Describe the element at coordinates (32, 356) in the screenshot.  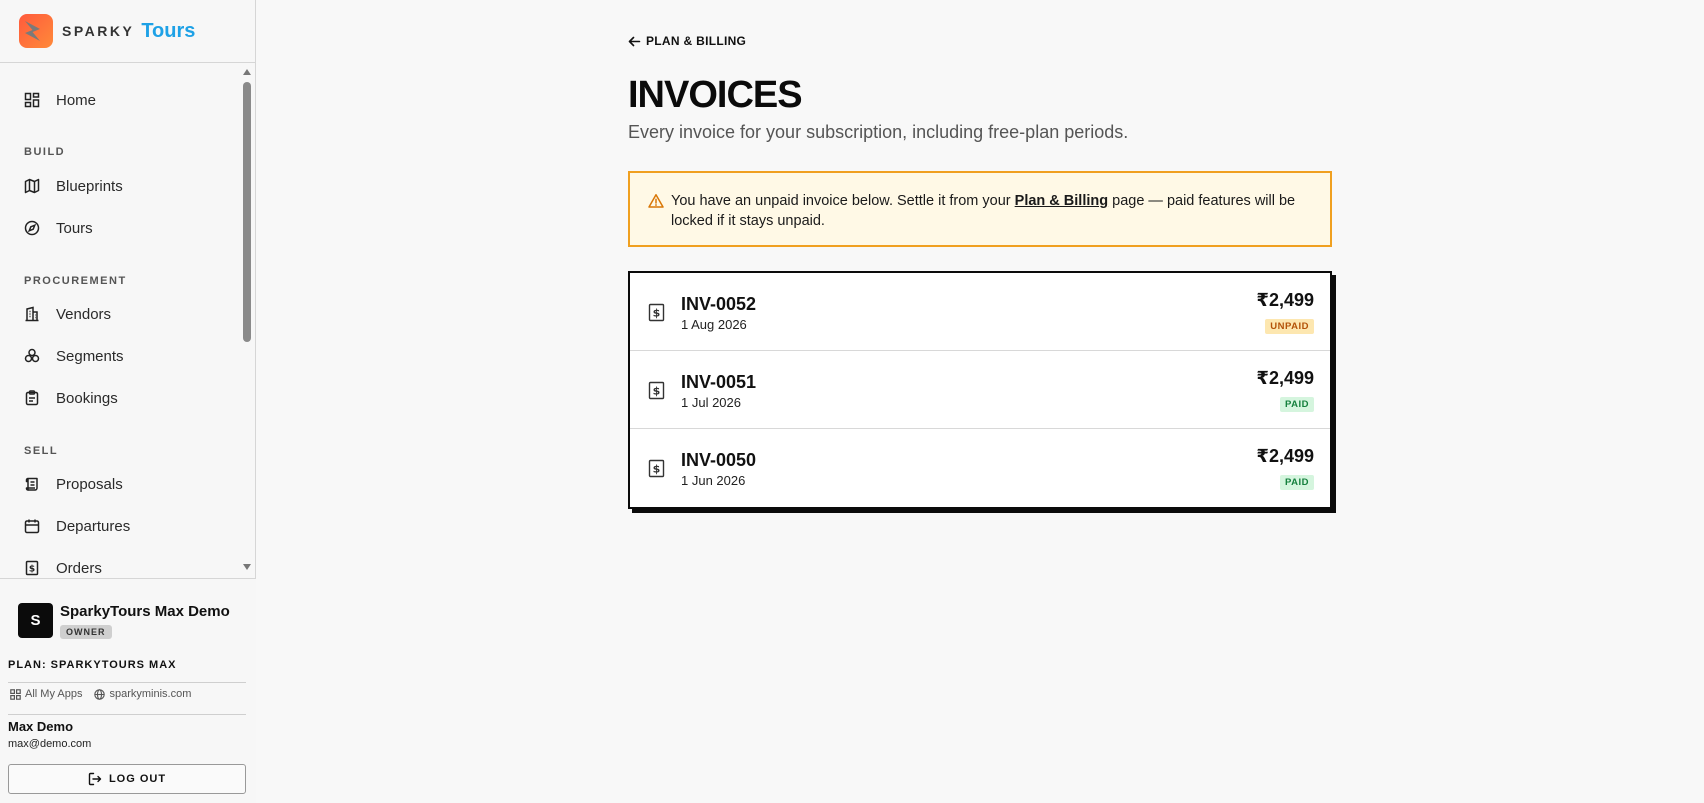
I see `segments-icon` at that location.